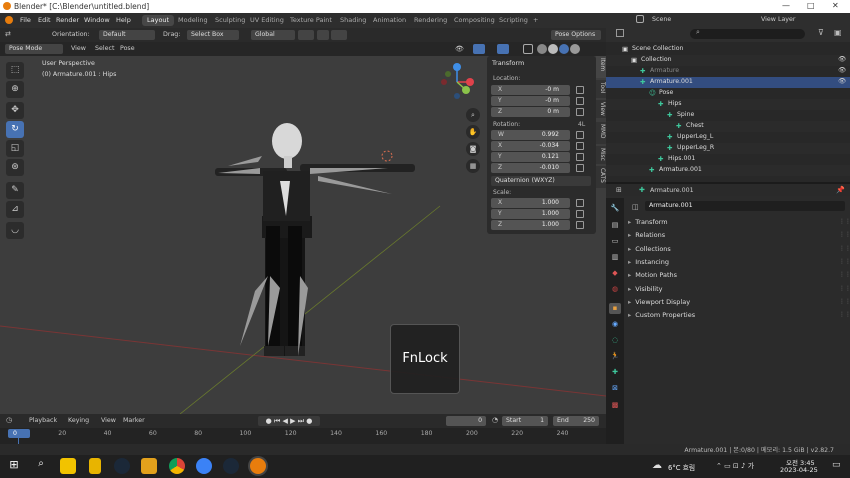  I want to click on location-x-field: X -0 m, so click(530, 90).